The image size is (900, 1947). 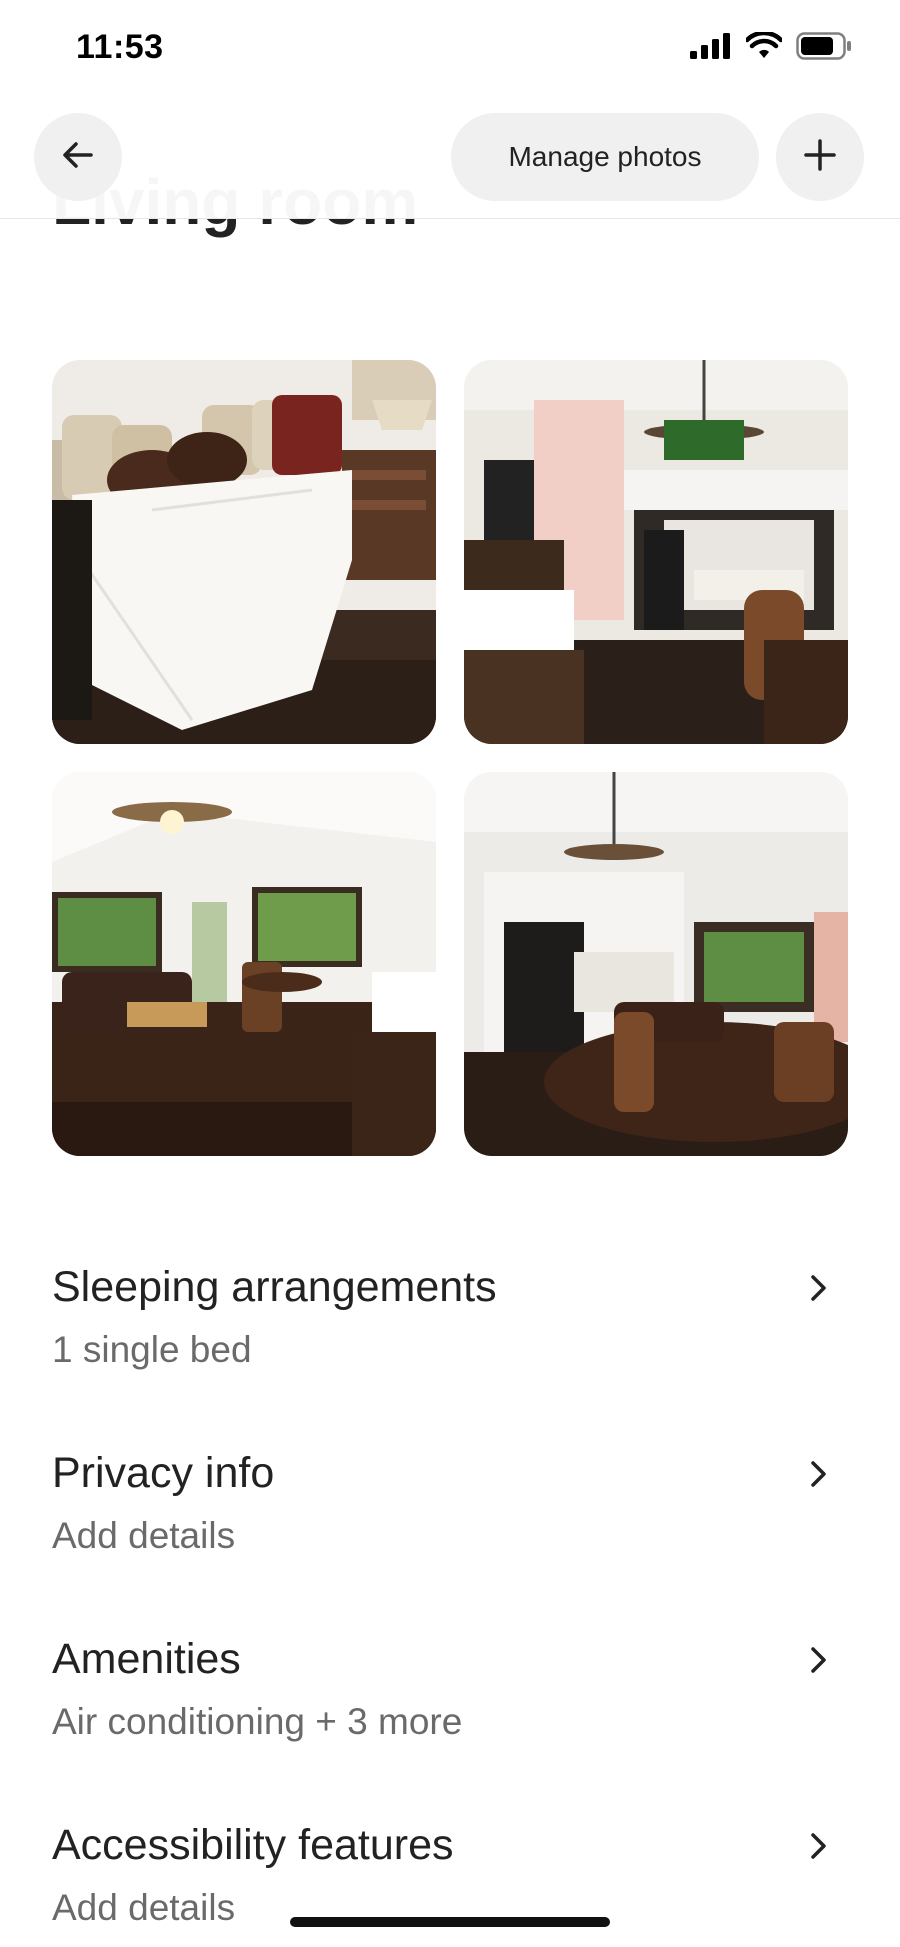 What do you see at coordinates (450, 1689) in the screenshot?
I see `amenities-row: Amenities Air conditioning + 3 more` at bounding box center [450, 1689].